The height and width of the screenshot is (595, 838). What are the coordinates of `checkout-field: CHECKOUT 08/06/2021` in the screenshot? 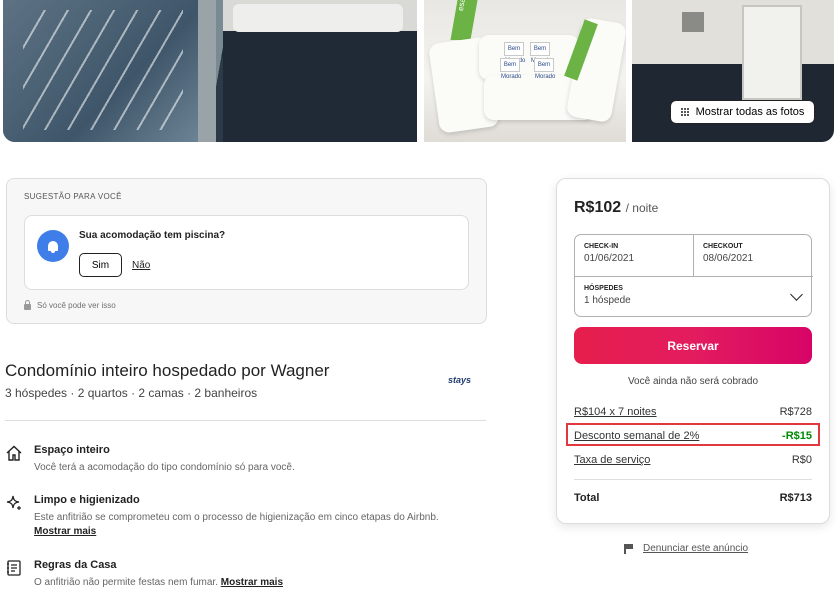 It's located at (753, 255).